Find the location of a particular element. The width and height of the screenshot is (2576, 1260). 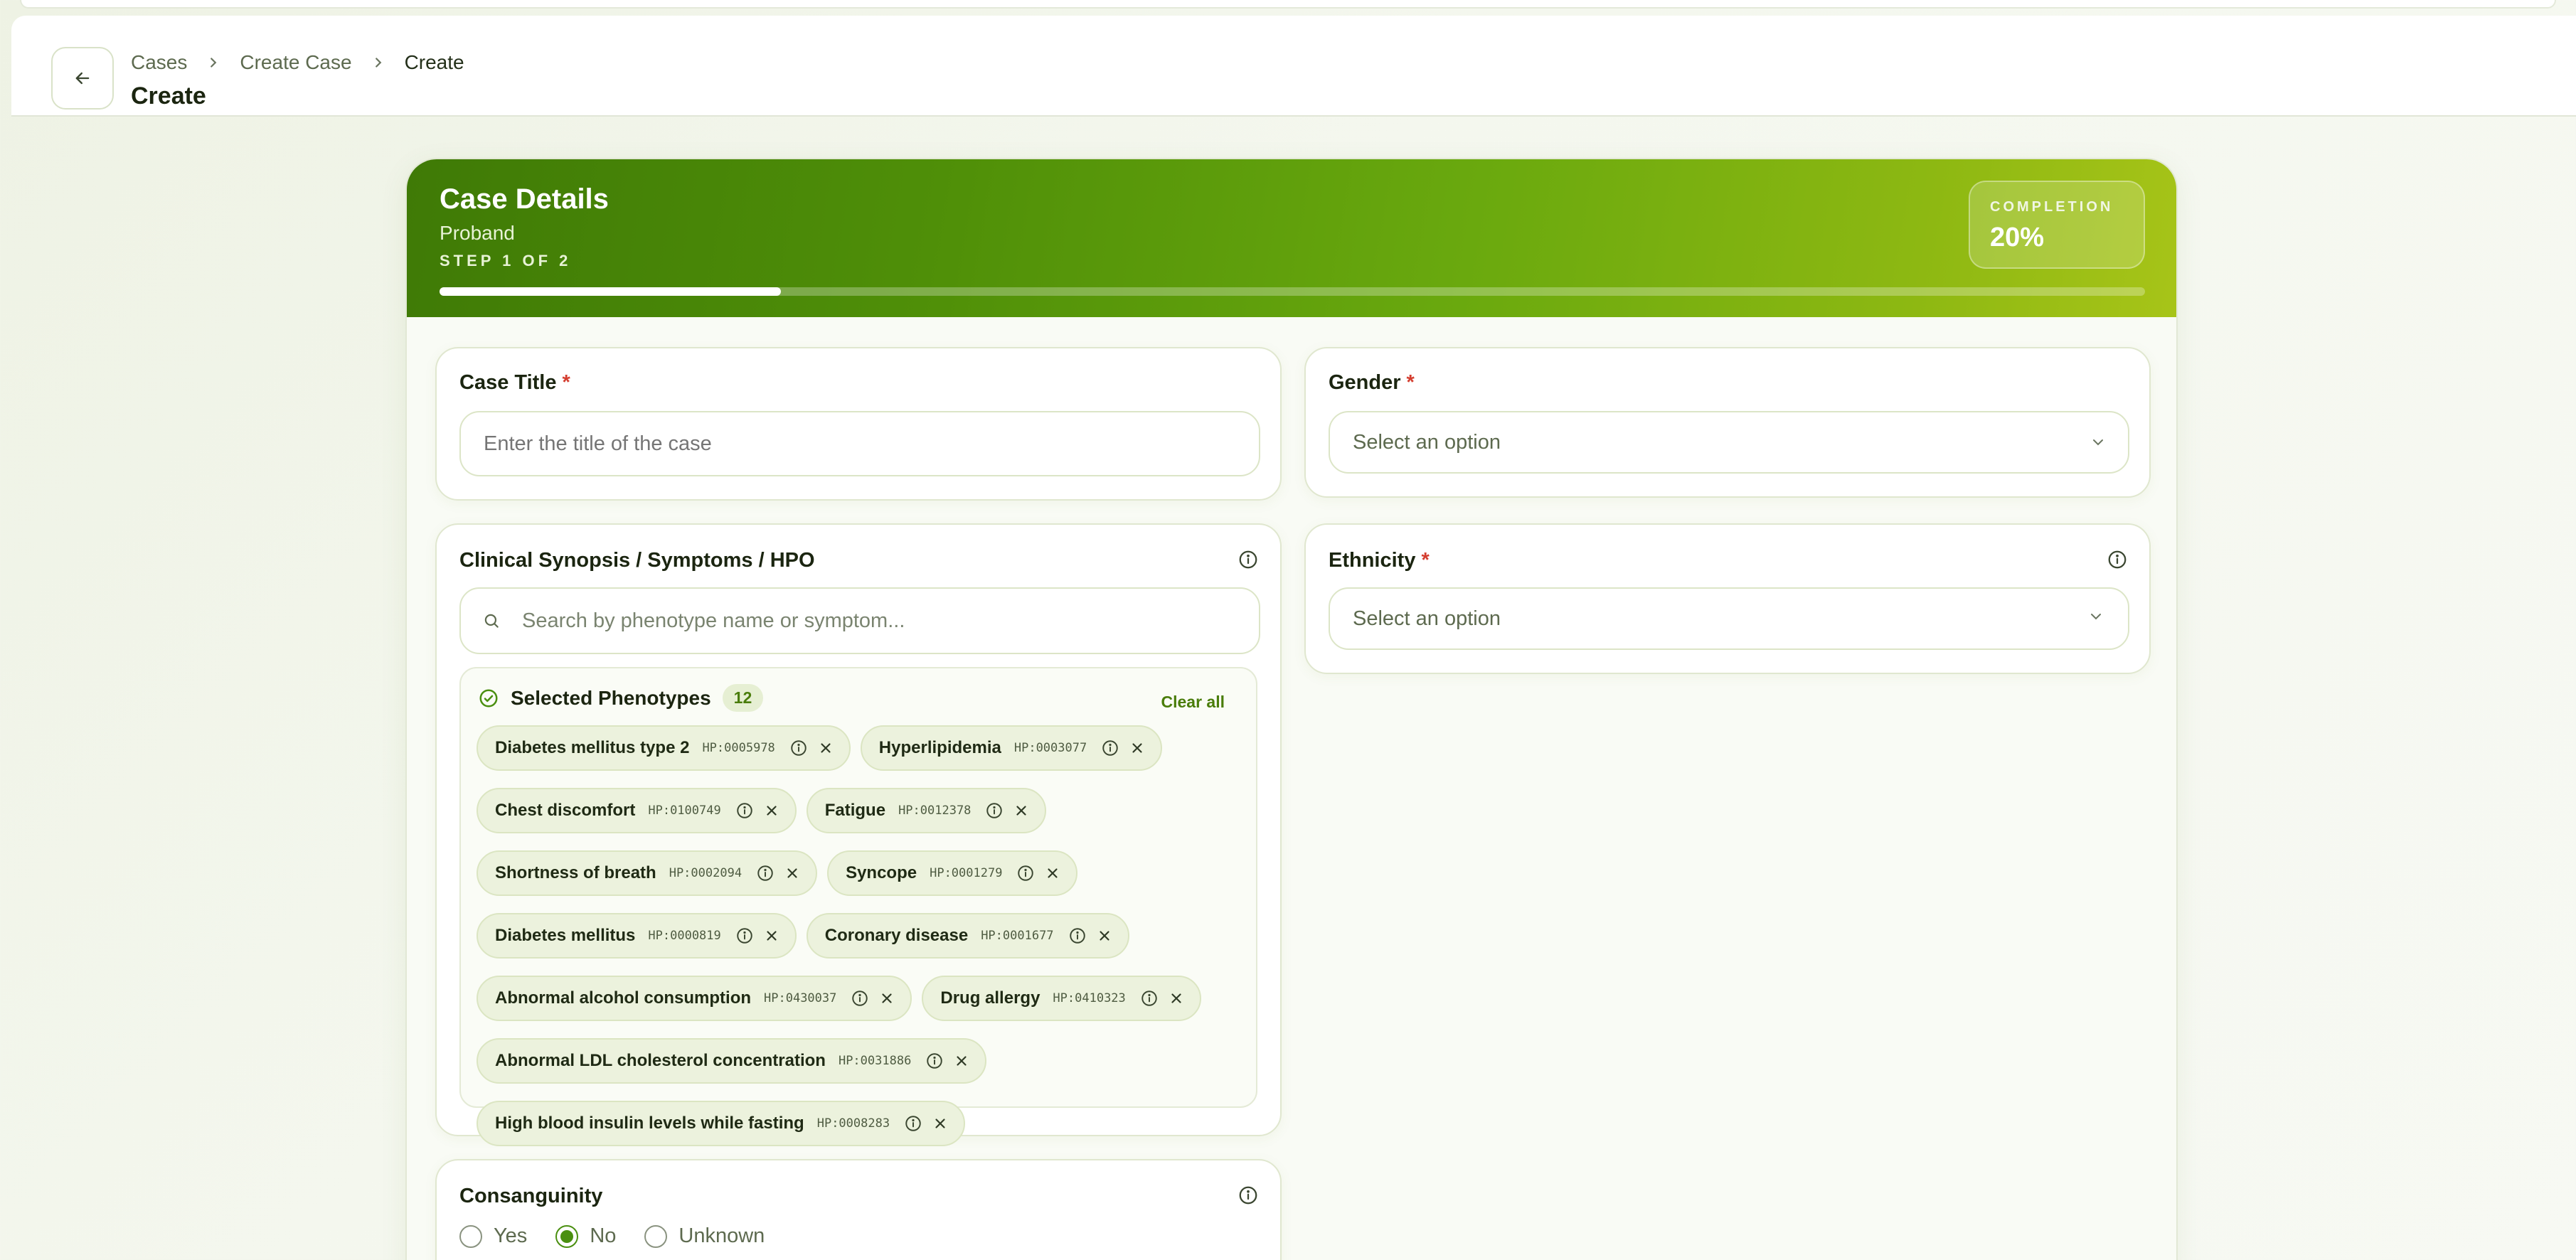

completion-value: 20% is located at coordinates (2017, 237).